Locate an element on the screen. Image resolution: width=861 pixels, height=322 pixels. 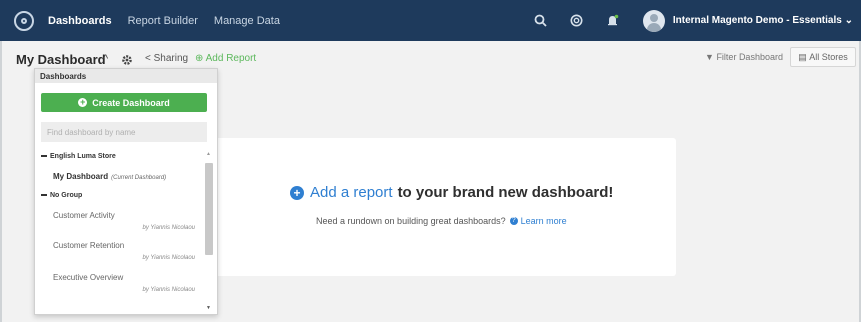
help-icon: ? is located at coordinates (513, 221).